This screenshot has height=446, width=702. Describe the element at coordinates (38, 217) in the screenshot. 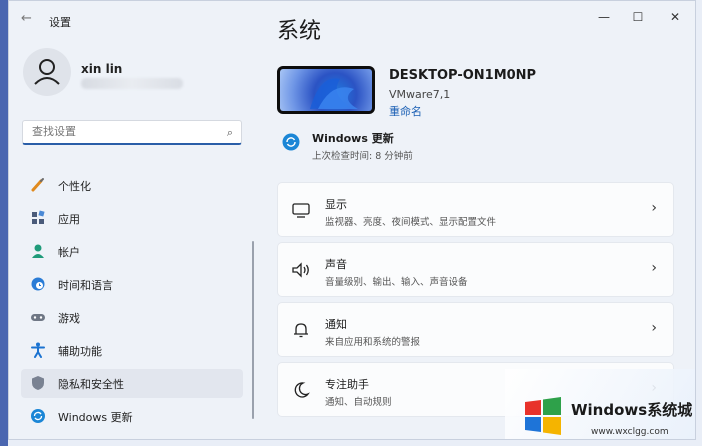

I see `apps-icon` at that location.